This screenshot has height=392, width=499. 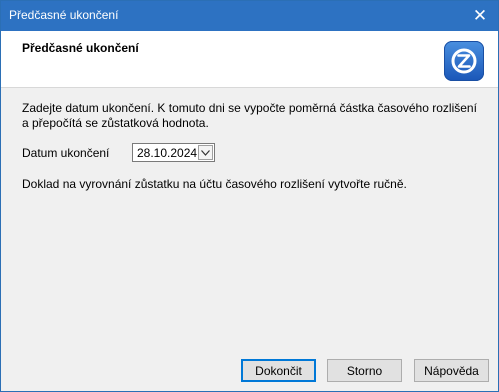 I want to click on title-bar: Předčasné ukončení ✕, so click(x=249, y=16).